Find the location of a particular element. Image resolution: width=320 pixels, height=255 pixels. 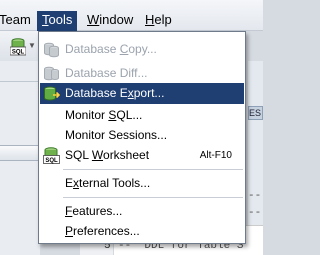

left-panel-header is located at coordinates (20, 86).